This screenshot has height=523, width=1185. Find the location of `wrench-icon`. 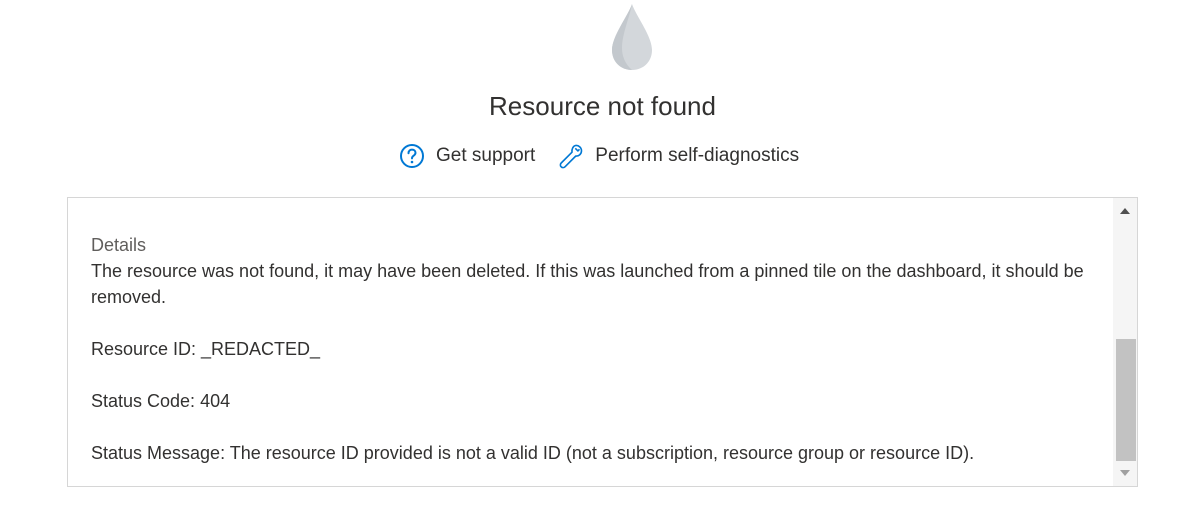

wrench-icon is located at coordinates (571, 156).